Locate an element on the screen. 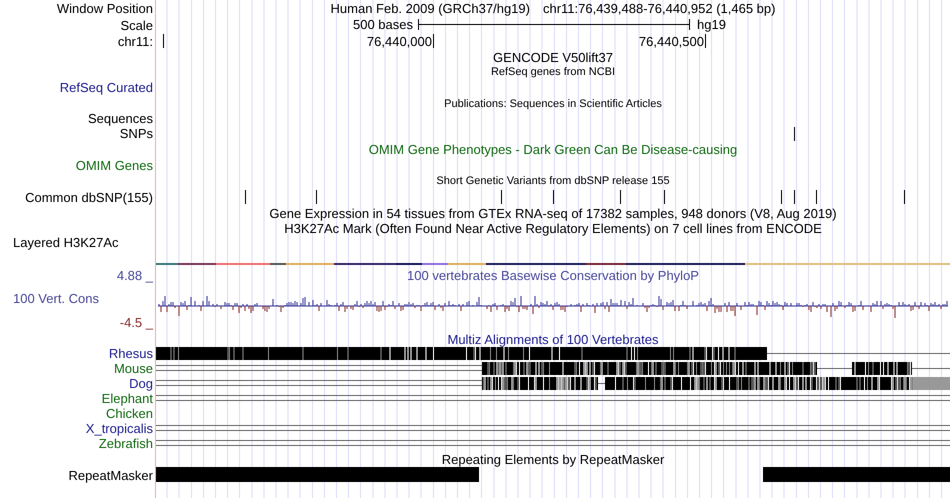 This screenshot has height=498, width=950. track-label: Sequences is located at coordinates (120, 118).